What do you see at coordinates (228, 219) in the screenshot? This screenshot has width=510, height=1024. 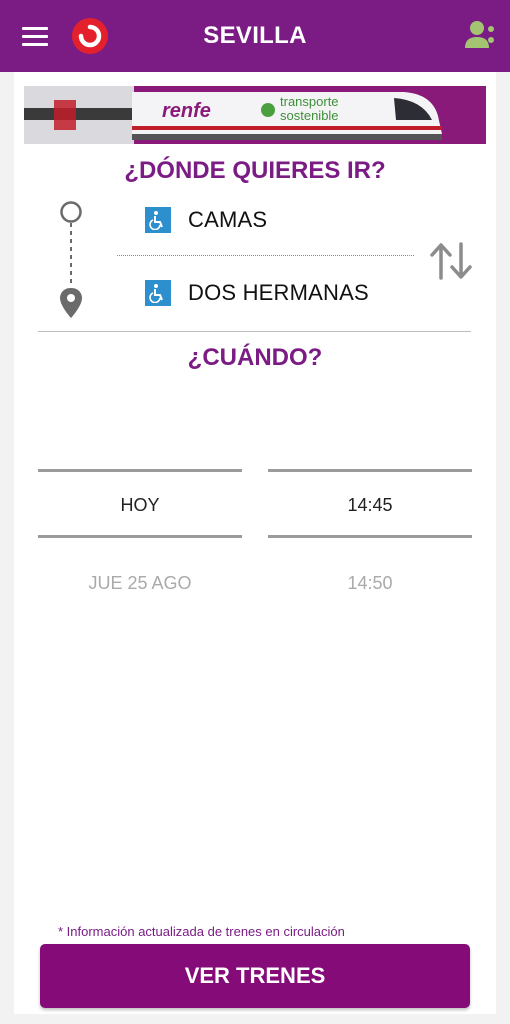 I see `origin-station-name: CAMAS` at bounding box center [228, 219].